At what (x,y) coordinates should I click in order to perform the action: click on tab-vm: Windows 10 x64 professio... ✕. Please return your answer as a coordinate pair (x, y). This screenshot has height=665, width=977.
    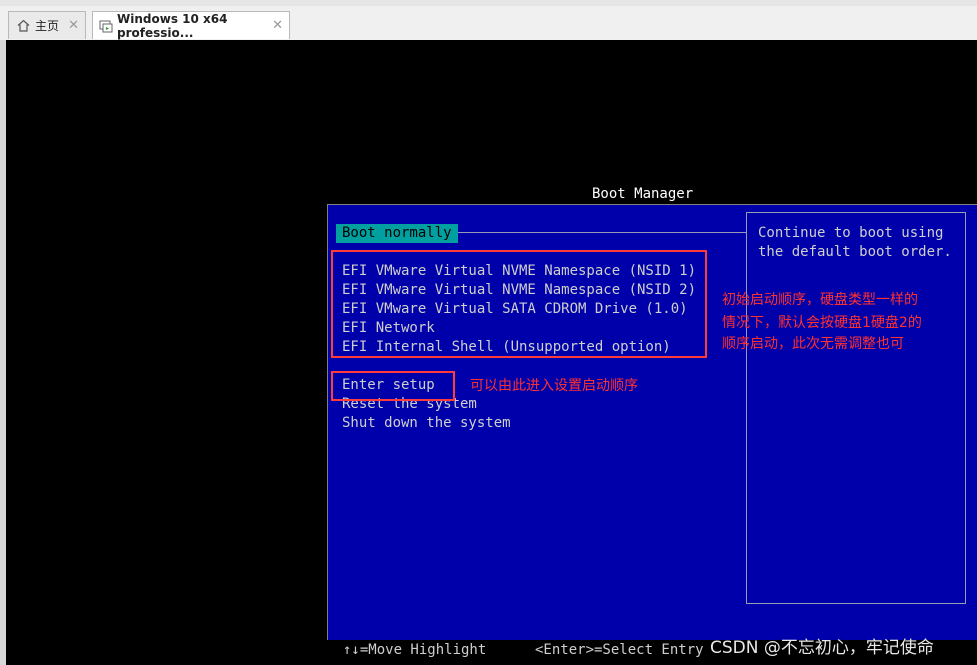
    Looking at the image, I should click on (191, 25).